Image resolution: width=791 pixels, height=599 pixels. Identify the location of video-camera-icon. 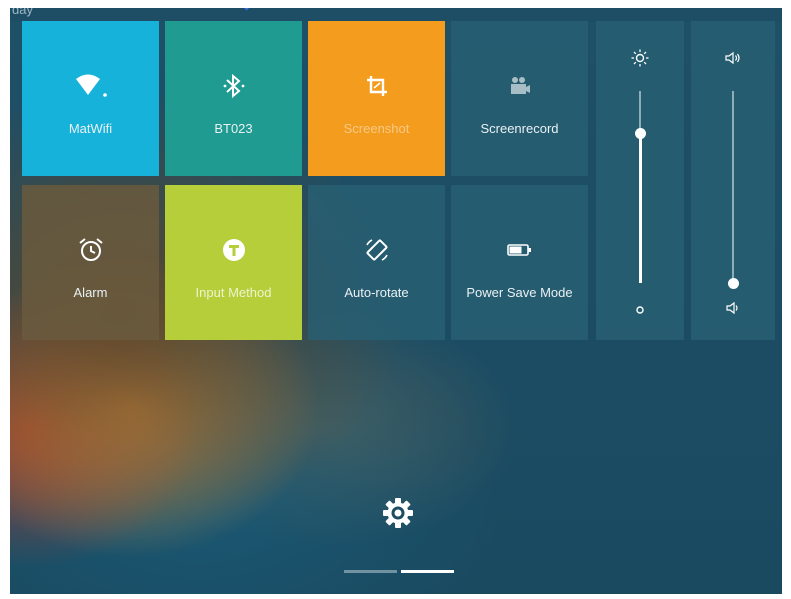
(519, 86).